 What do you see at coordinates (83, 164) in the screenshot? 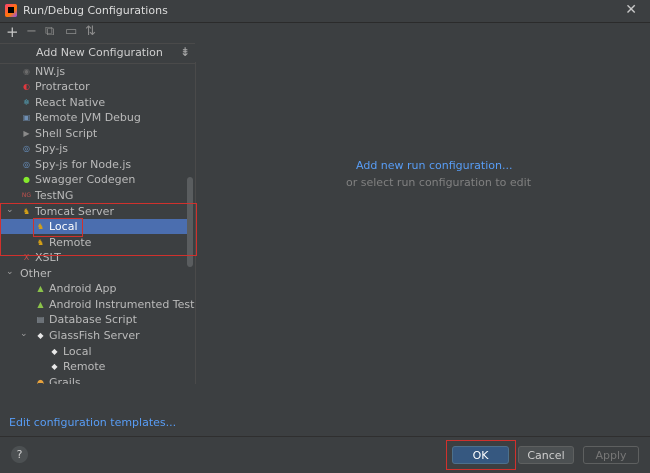
I see `tree-item-label: Spy-js for Node.js` at bounding box center [83, 164].